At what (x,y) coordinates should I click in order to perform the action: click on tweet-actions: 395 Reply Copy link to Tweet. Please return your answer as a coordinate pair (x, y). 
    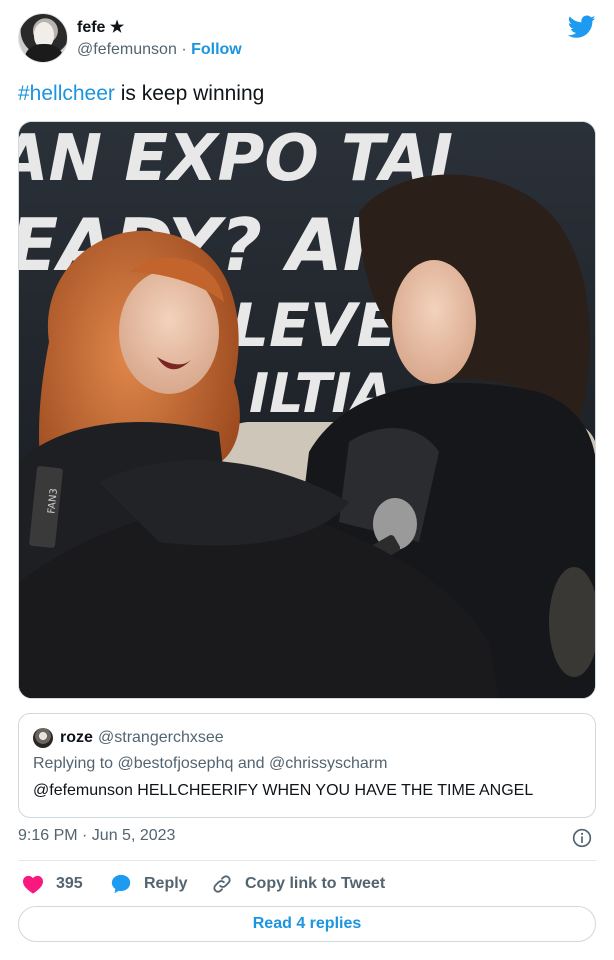
    Looking at the image, I should click on (307, 884).